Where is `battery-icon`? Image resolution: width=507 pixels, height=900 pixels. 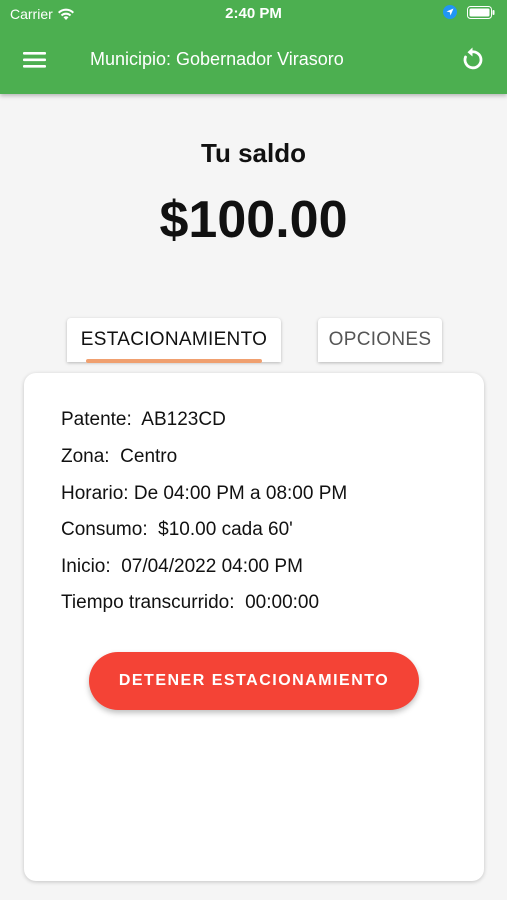 battery-icon is located at coordinates (481, 12).